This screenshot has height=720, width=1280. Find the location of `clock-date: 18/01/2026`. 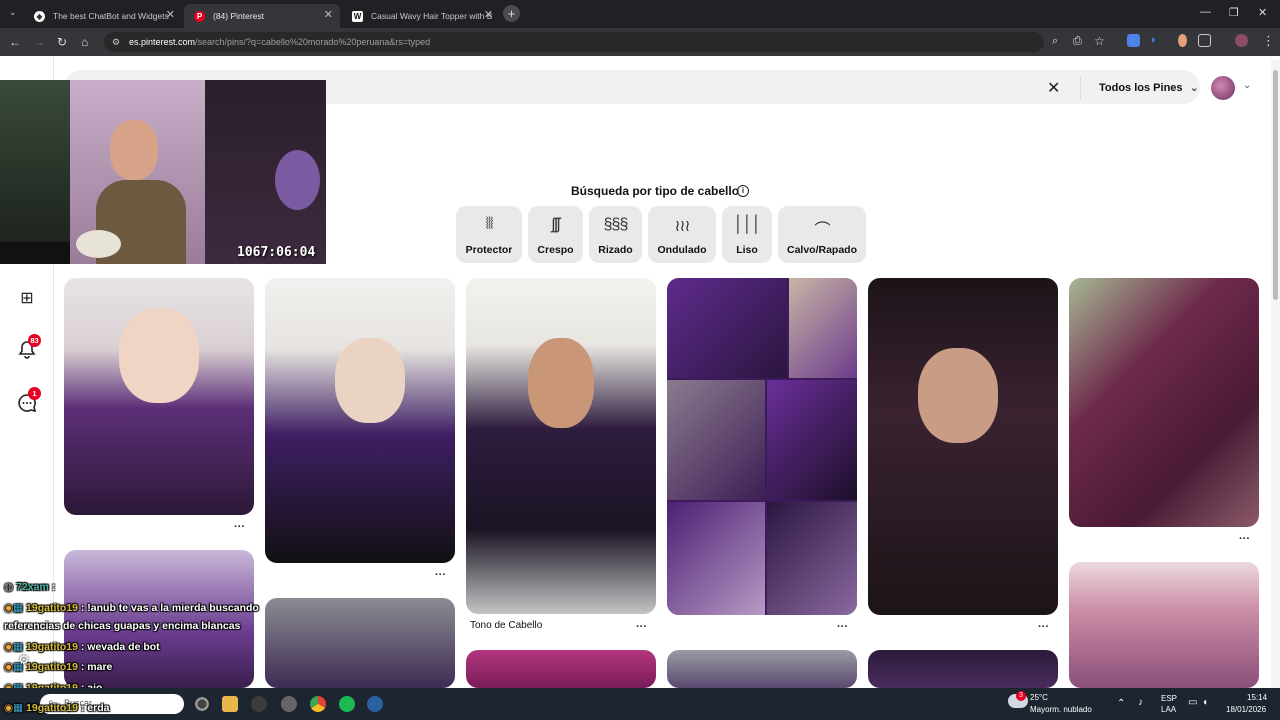

clock-date: 18/01/2026 is located at coordinates (1246, 709).